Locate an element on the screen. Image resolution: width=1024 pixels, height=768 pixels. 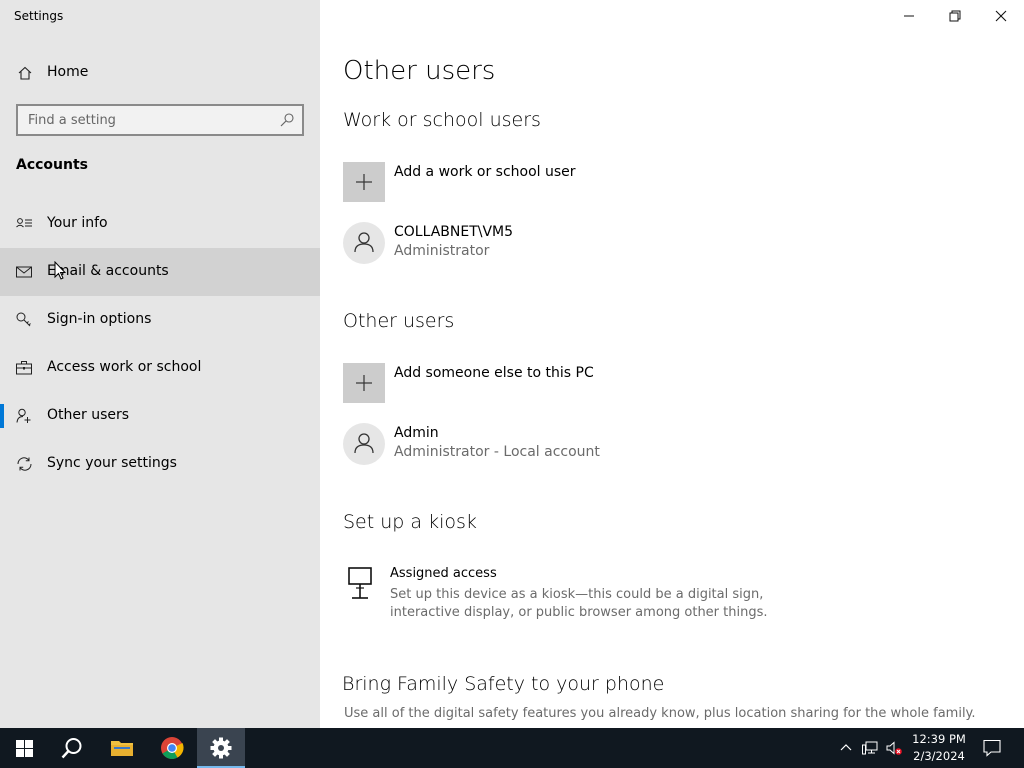
your-info-icon is located at coordinates (24, 223).